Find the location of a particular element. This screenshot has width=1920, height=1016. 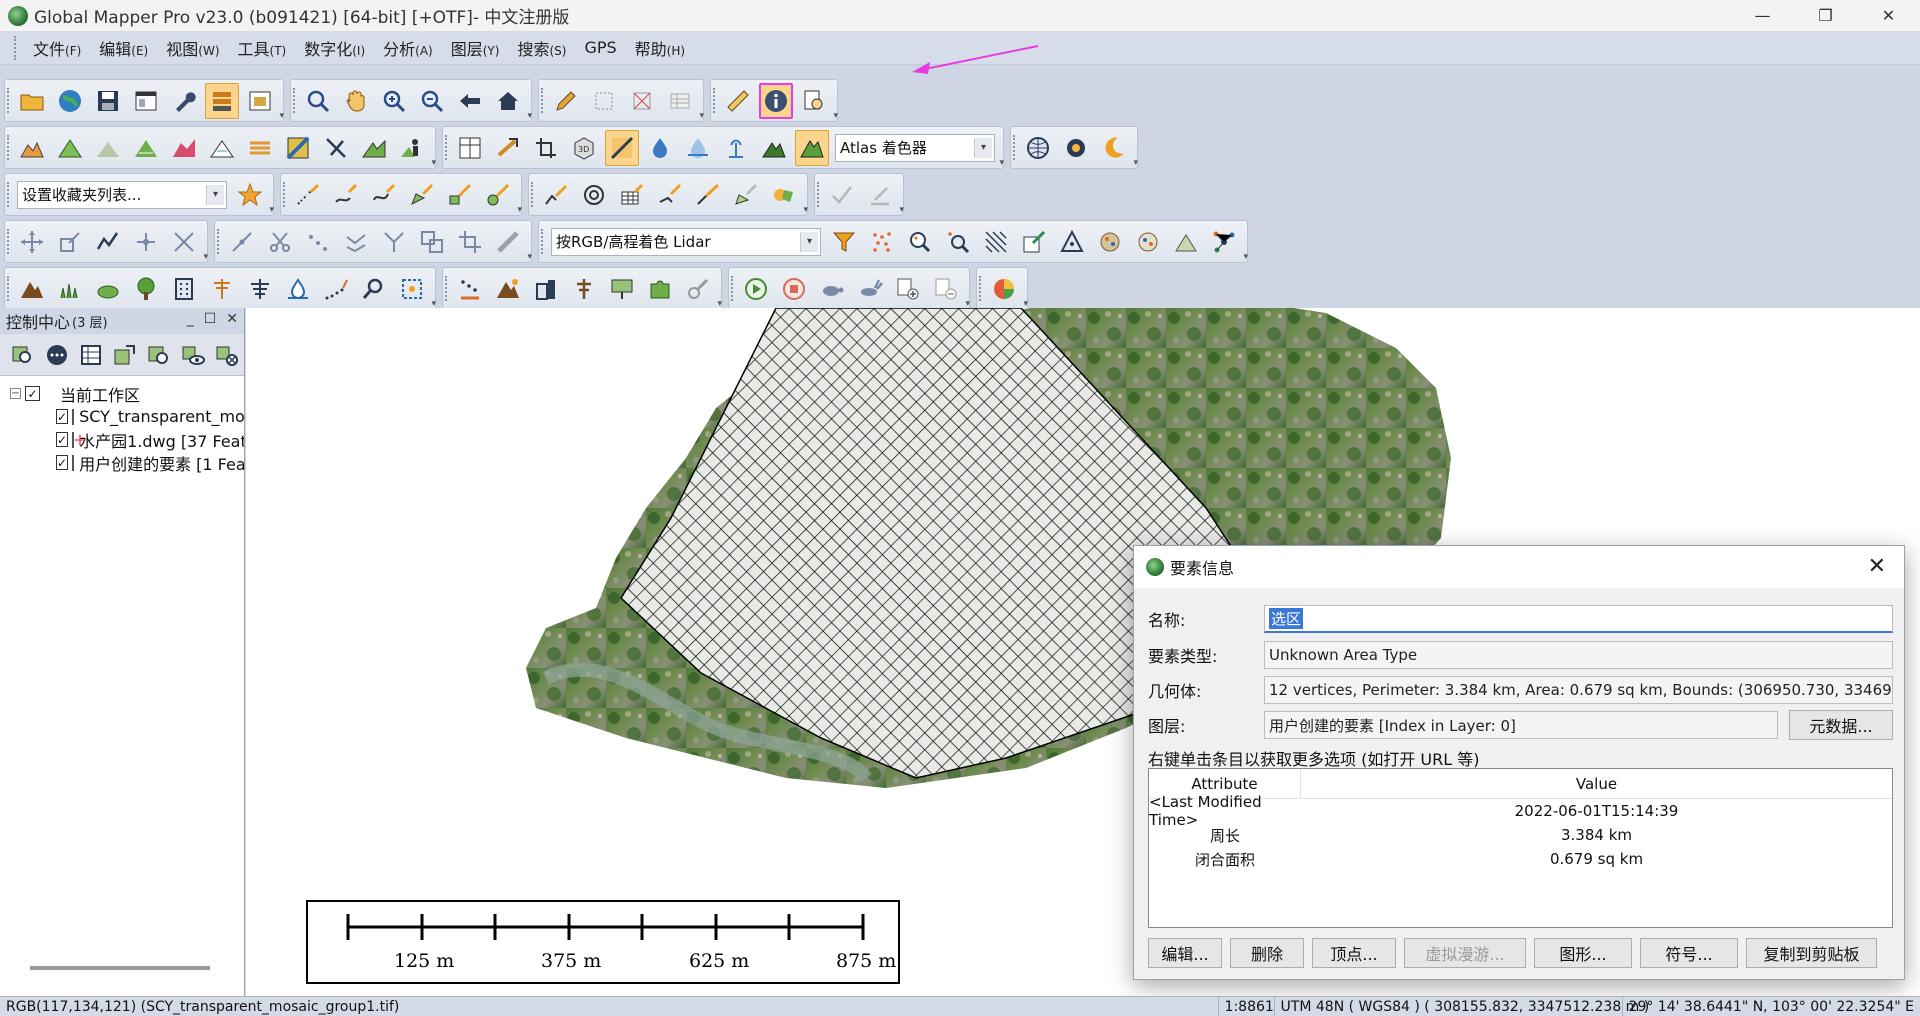

online-data-globe-icon is located at coordinates (1038, 148).